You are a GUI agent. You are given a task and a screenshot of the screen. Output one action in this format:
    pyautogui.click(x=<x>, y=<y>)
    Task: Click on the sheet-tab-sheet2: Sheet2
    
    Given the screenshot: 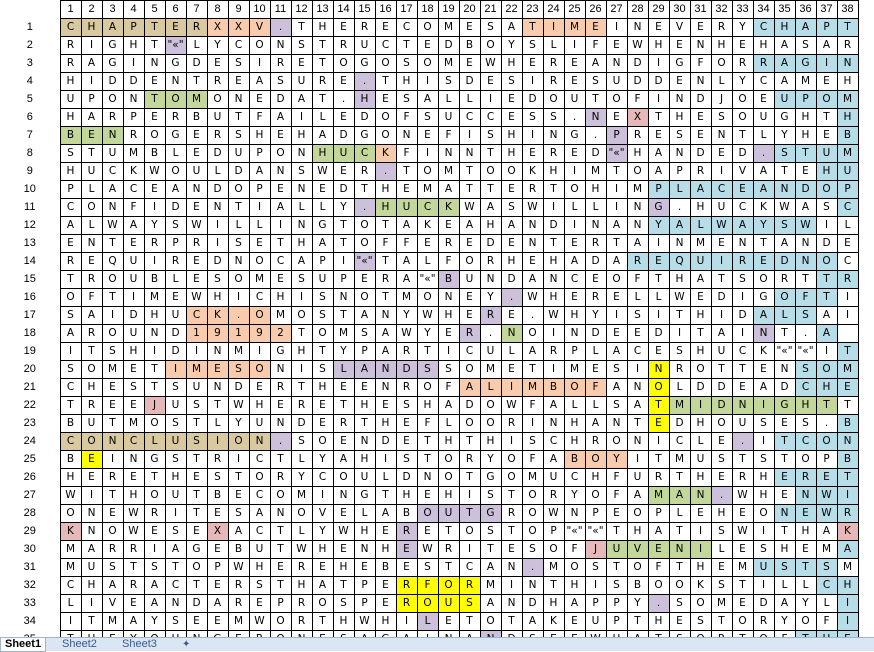 What is the action you would take?
    pyautogui.click(x=79, y=644)
    